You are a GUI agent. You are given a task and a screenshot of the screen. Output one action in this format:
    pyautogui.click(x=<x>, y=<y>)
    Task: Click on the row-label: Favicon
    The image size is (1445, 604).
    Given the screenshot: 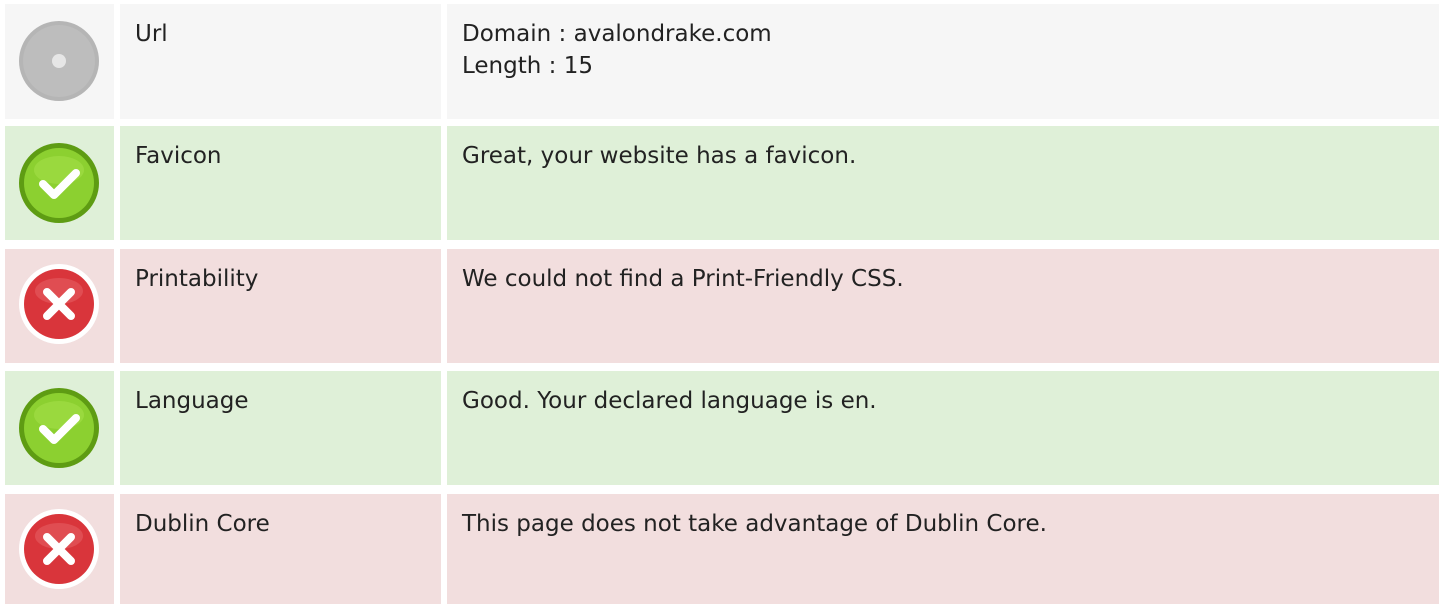 What is the action you would take?
    pyautogui.click(x=280, y=183)
    